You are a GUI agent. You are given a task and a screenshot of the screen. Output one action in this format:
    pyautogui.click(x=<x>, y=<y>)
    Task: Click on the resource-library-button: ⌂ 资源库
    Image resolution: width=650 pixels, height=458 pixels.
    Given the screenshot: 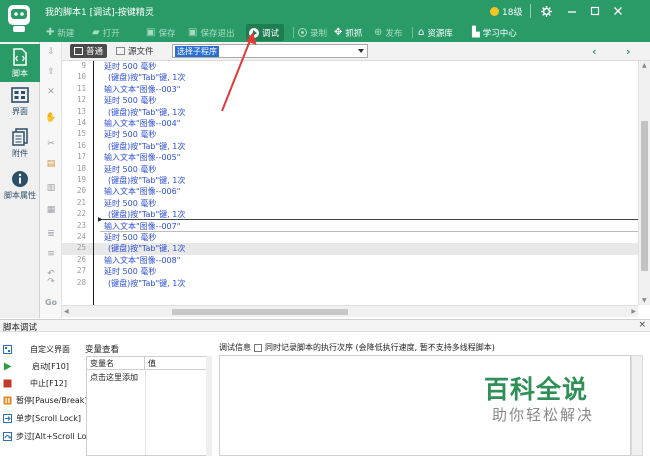 What is the action you would take?
    pyautogui.click(x=435, y=32)
    